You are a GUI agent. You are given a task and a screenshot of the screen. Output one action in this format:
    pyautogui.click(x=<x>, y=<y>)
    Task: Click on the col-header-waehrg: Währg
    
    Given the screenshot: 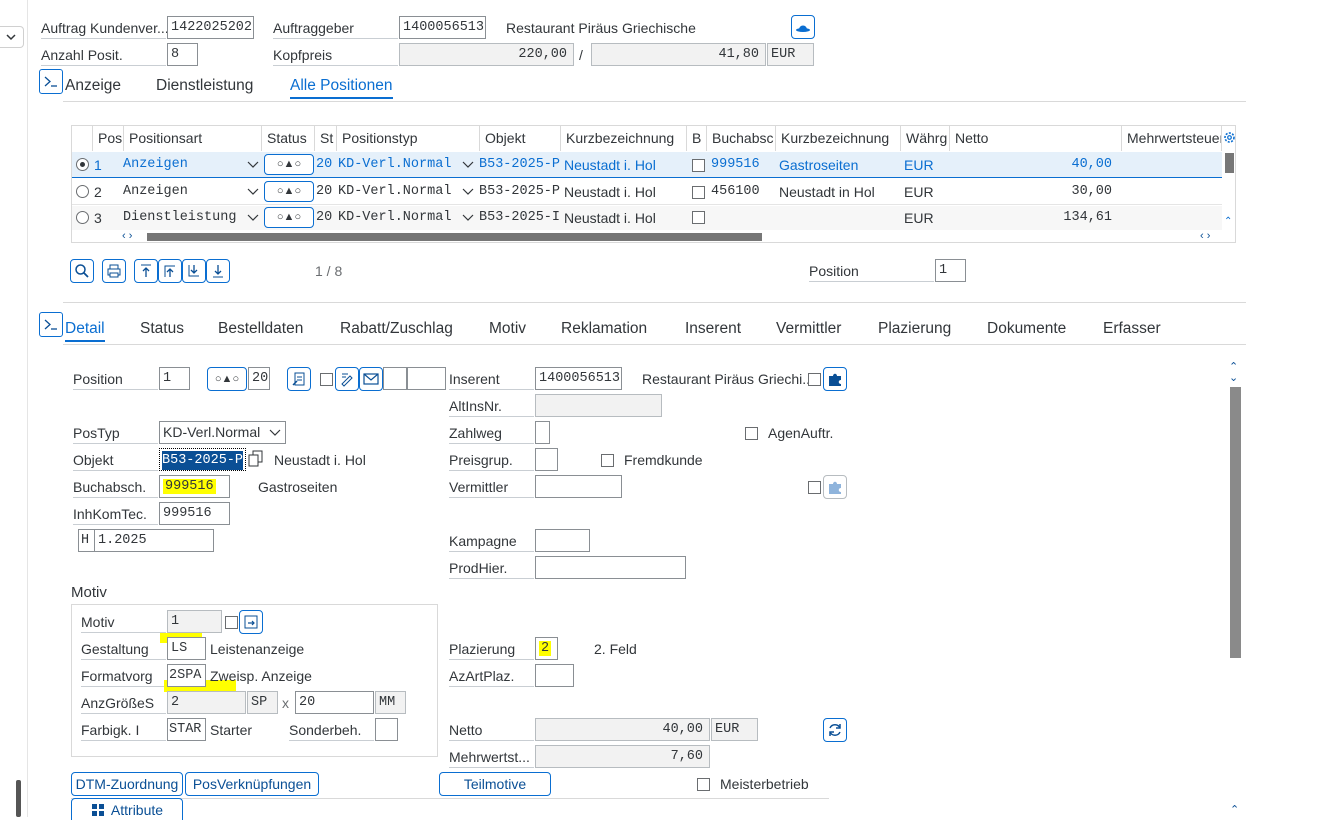 What is the action you would take?
    pyautogui.click(x=925, y=138)
    